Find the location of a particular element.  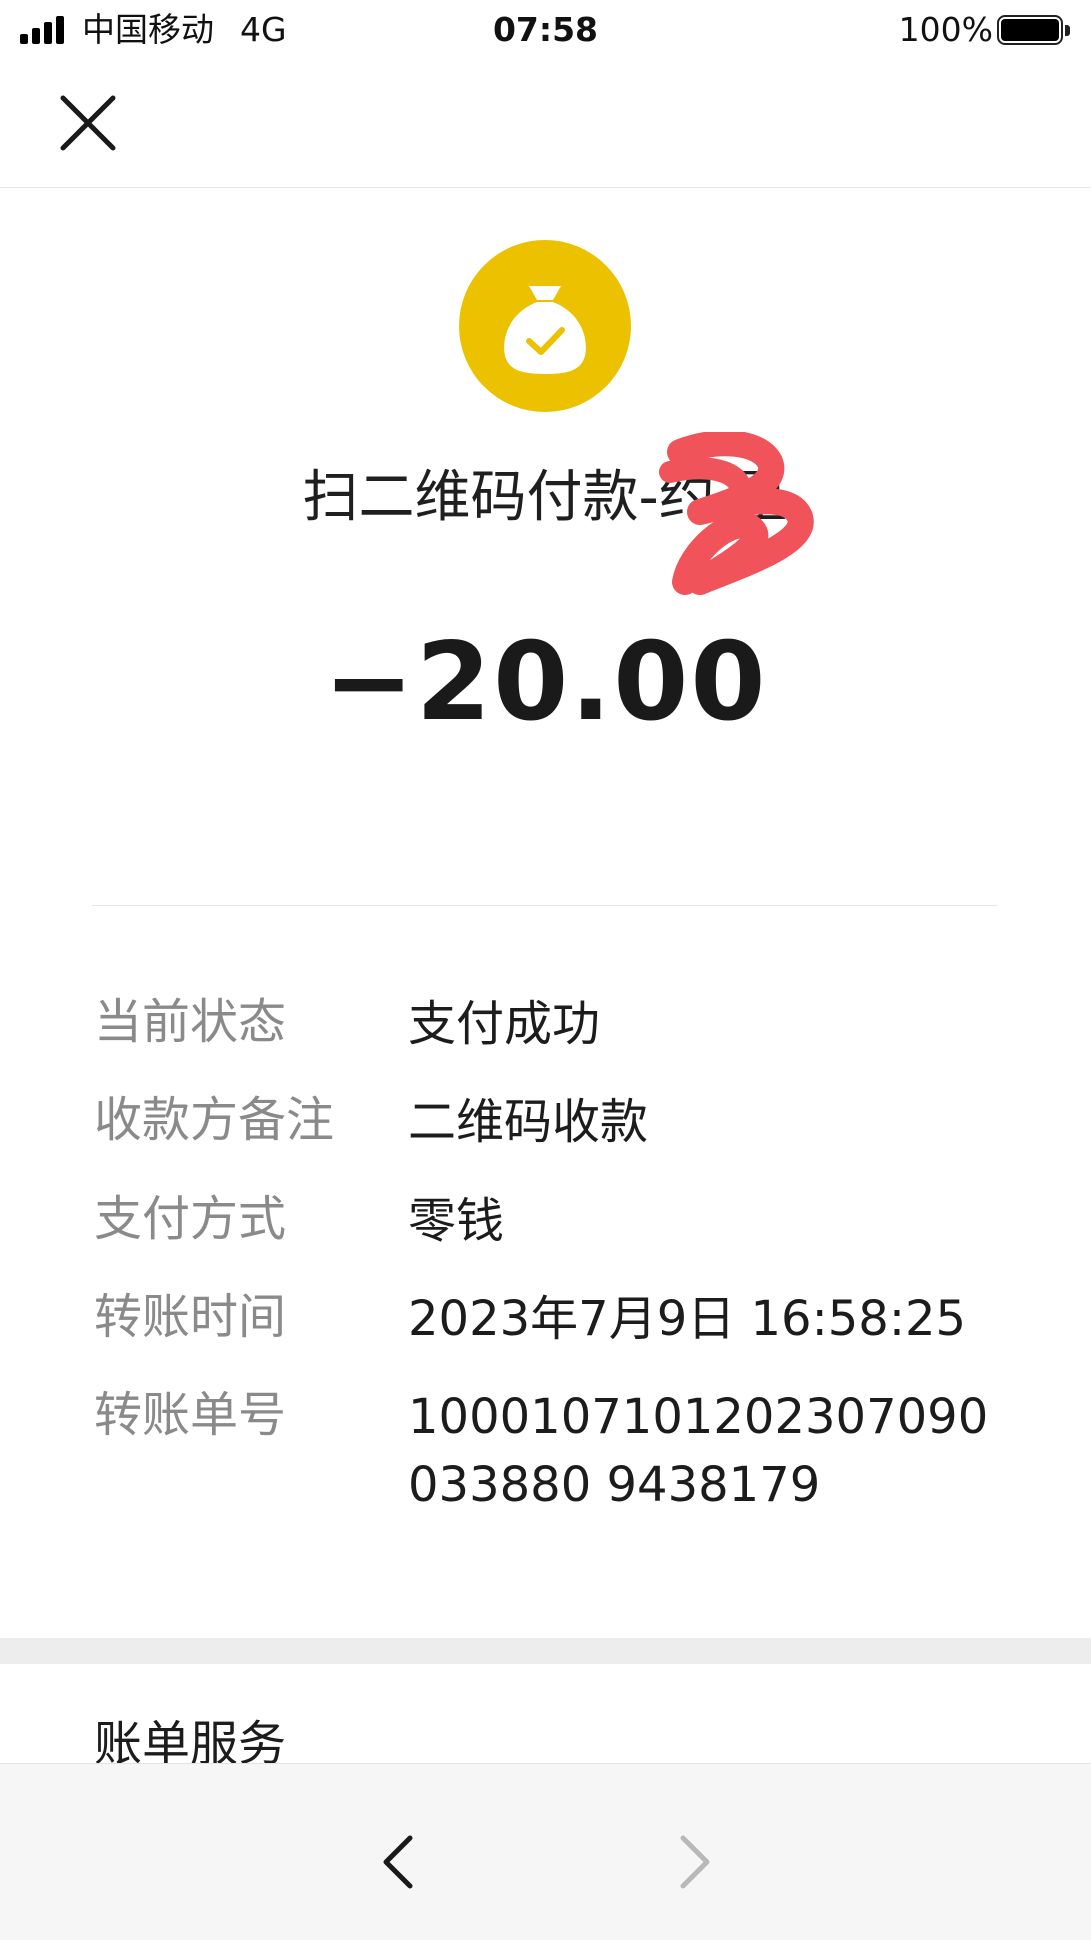

detail-value: 零钱 is located at coordinates (456, 1221).